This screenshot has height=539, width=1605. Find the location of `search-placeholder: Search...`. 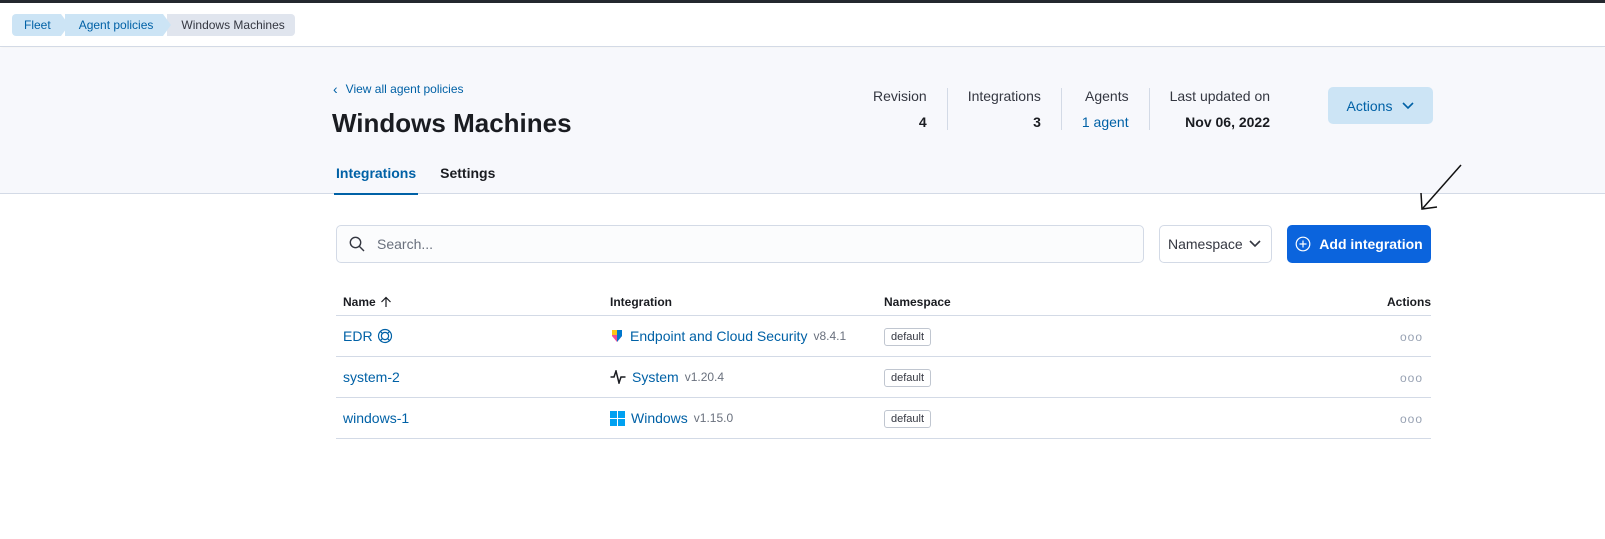

search-placeholder: Search... is located at coordinates (405, 244).